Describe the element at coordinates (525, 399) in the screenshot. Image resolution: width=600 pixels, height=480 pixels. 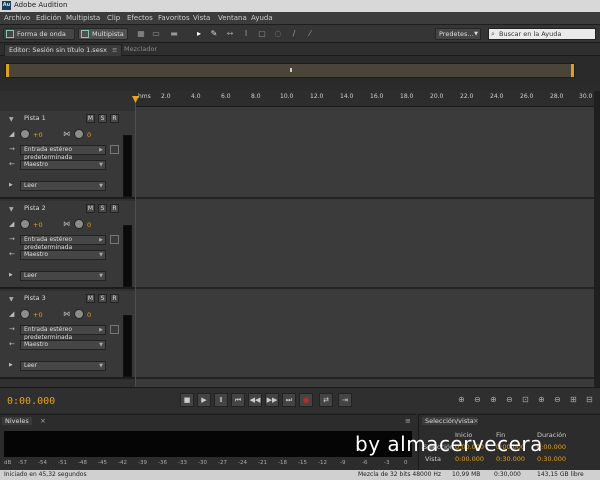
I see `zoom-out-full-icon: ⊡` at that location.